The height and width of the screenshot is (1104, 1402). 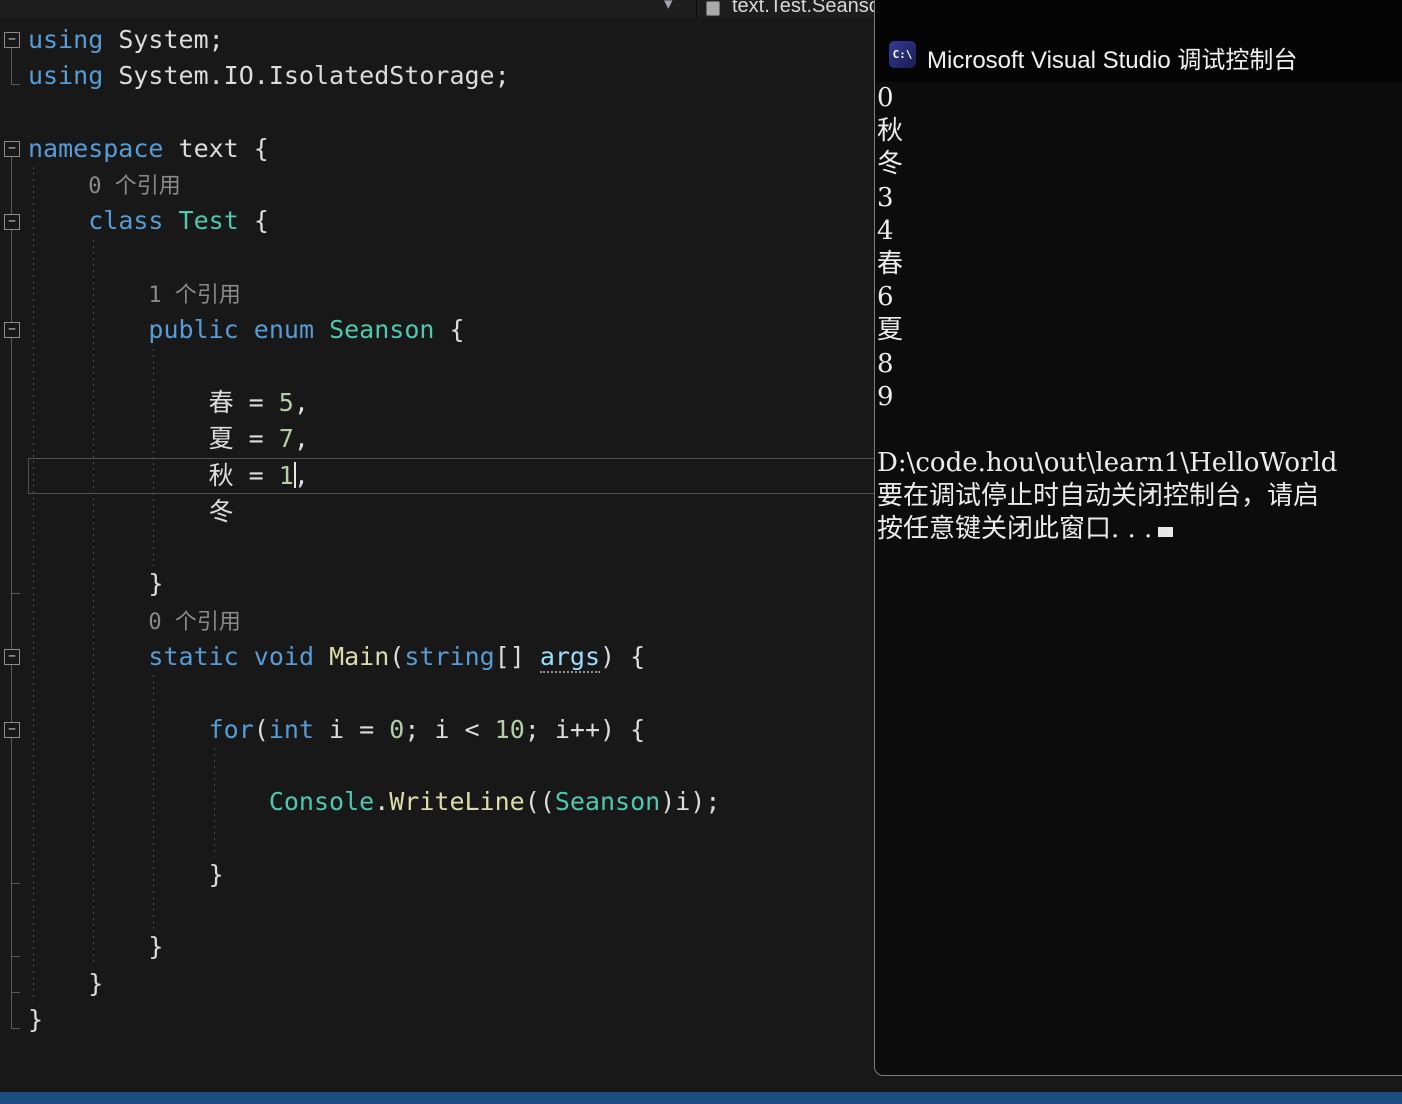 I want to click on code-token: 5, so click(x=286, y=402).